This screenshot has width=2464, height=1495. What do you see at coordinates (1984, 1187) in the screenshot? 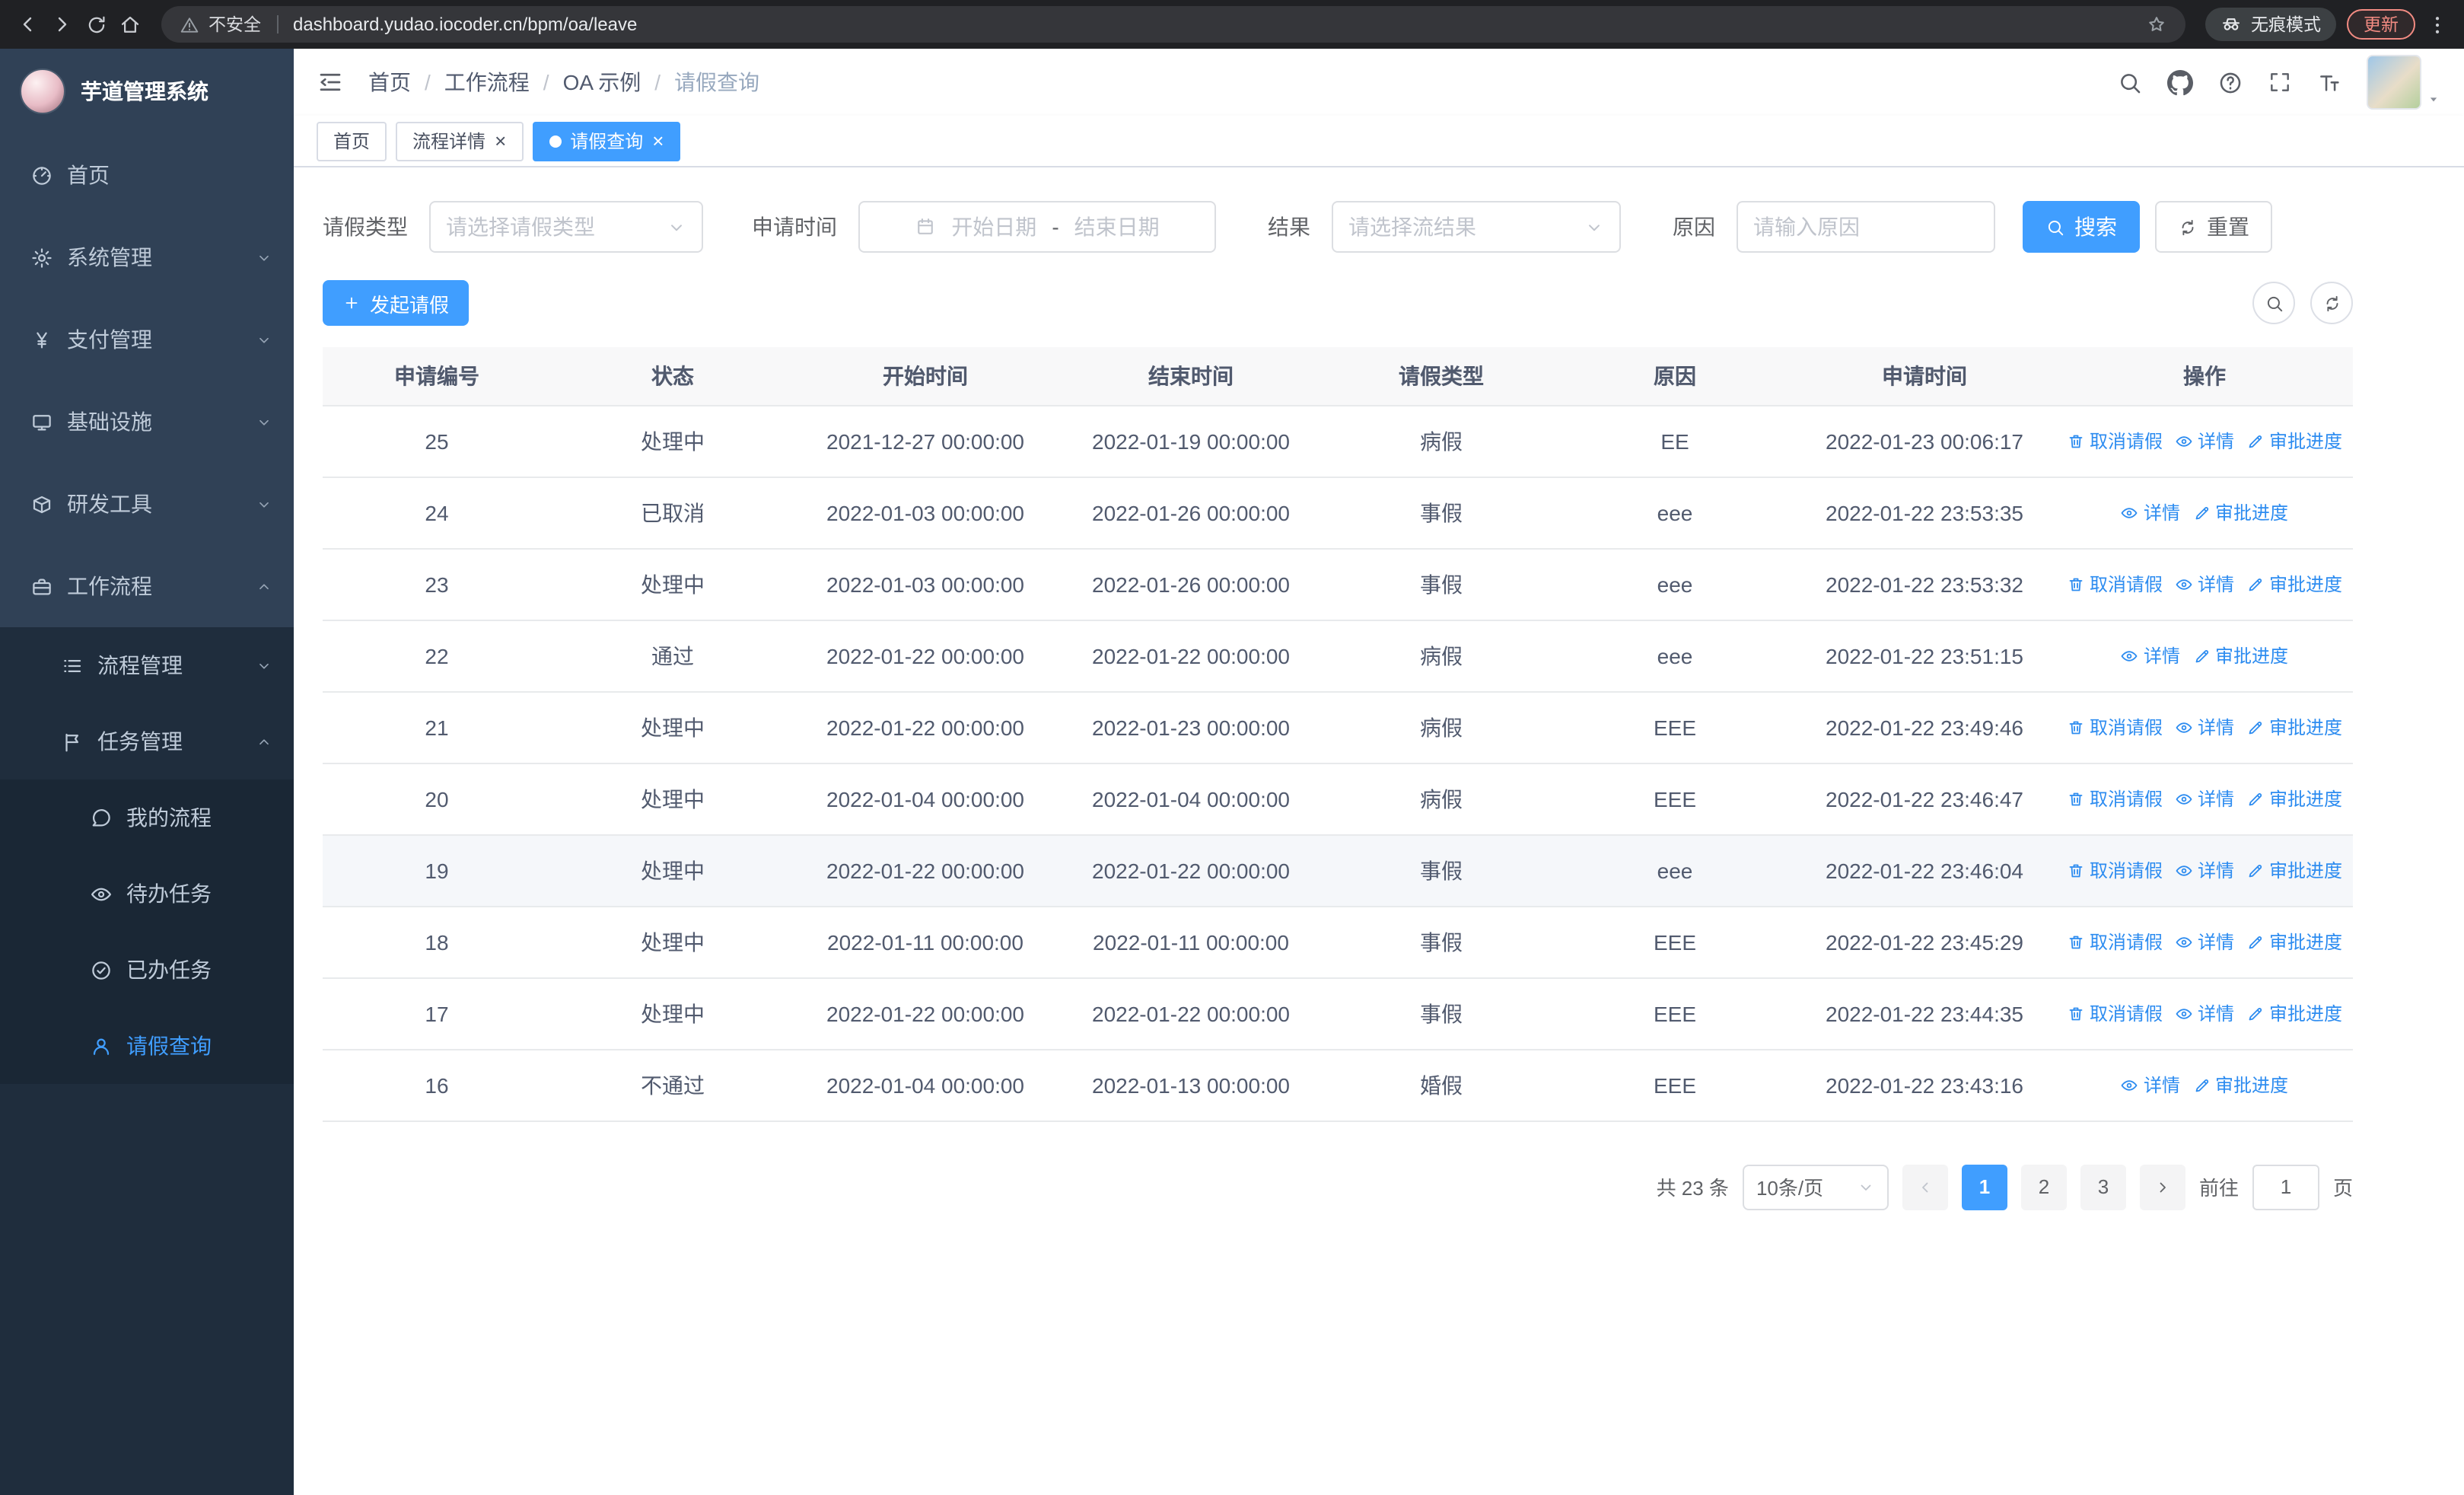
I see `page-1-button: 1` at bounding box center [1984, 1187].